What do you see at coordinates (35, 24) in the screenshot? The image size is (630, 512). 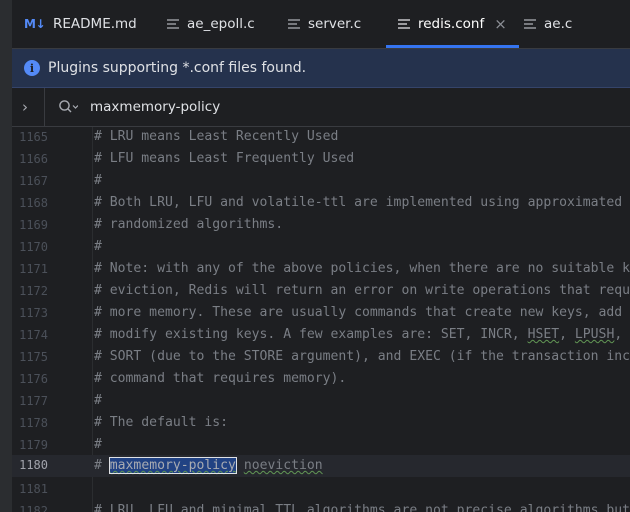 I see `markdown-icon: M↓` at bounding box center [35, 24].